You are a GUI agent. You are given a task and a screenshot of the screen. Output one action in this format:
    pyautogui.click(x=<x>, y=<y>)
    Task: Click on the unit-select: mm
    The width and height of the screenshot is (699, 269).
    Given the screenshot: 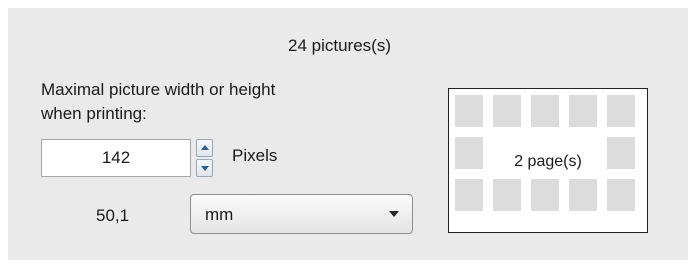 What is the action you would take?
    pyautogui.click(x=301, y=214)
    